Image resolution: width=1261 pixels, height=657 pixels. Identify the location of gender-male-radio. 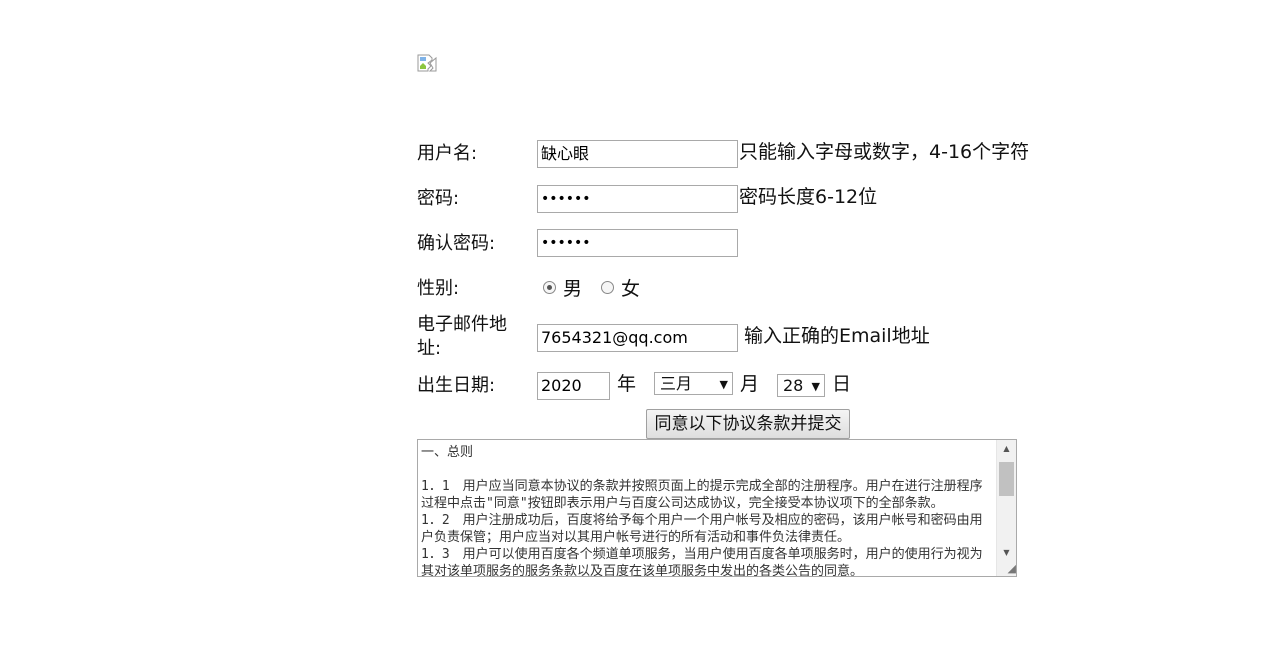
(549, 287).